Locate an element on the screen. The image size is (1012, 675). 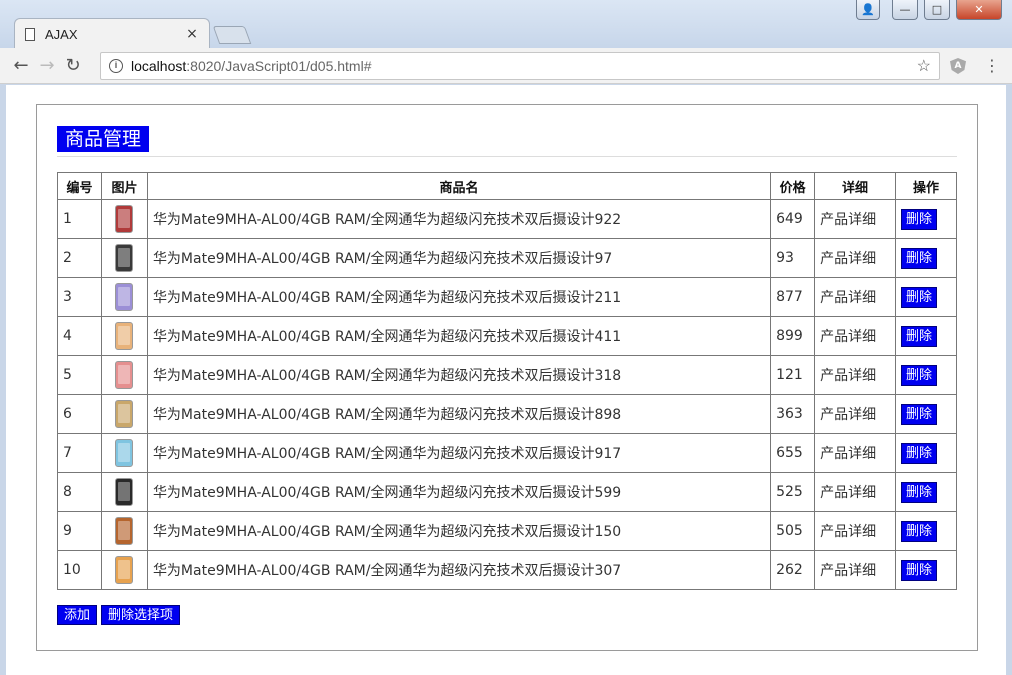
extension-shield-icon: A is located at coordinates (958, 66).